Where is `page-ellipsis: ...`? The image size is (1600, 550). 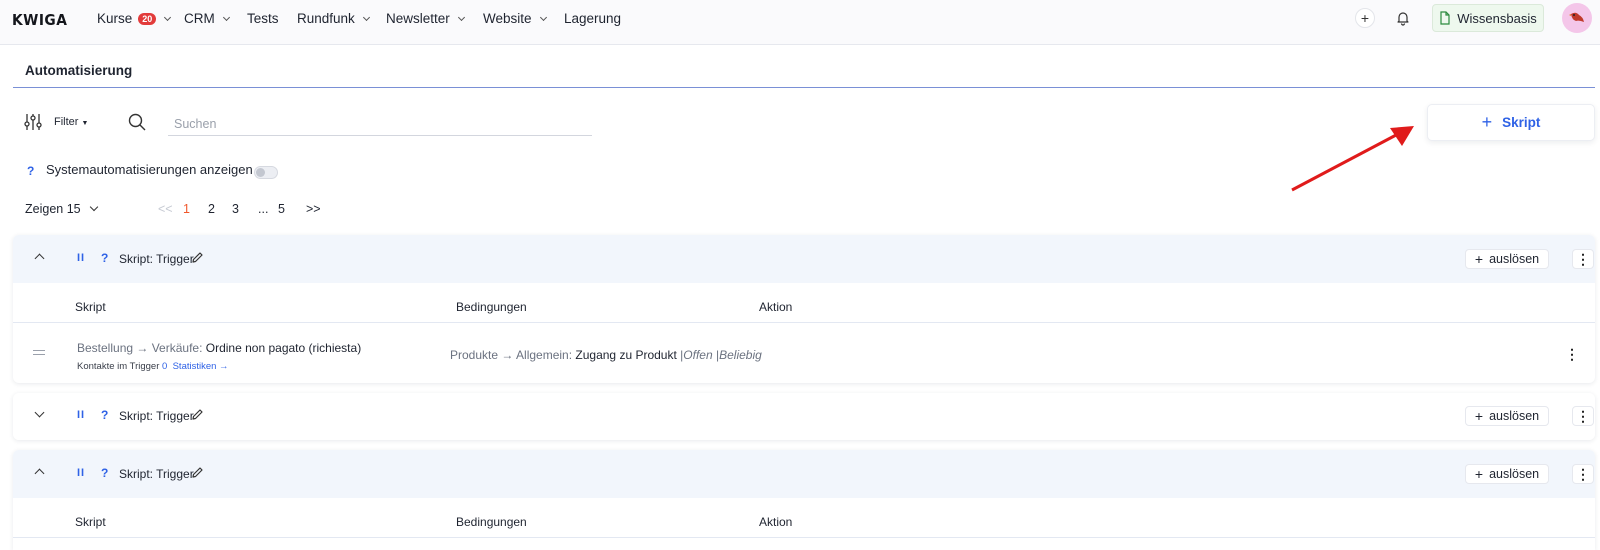 page-ellipsis: ... is located at coordinates (263, 209).